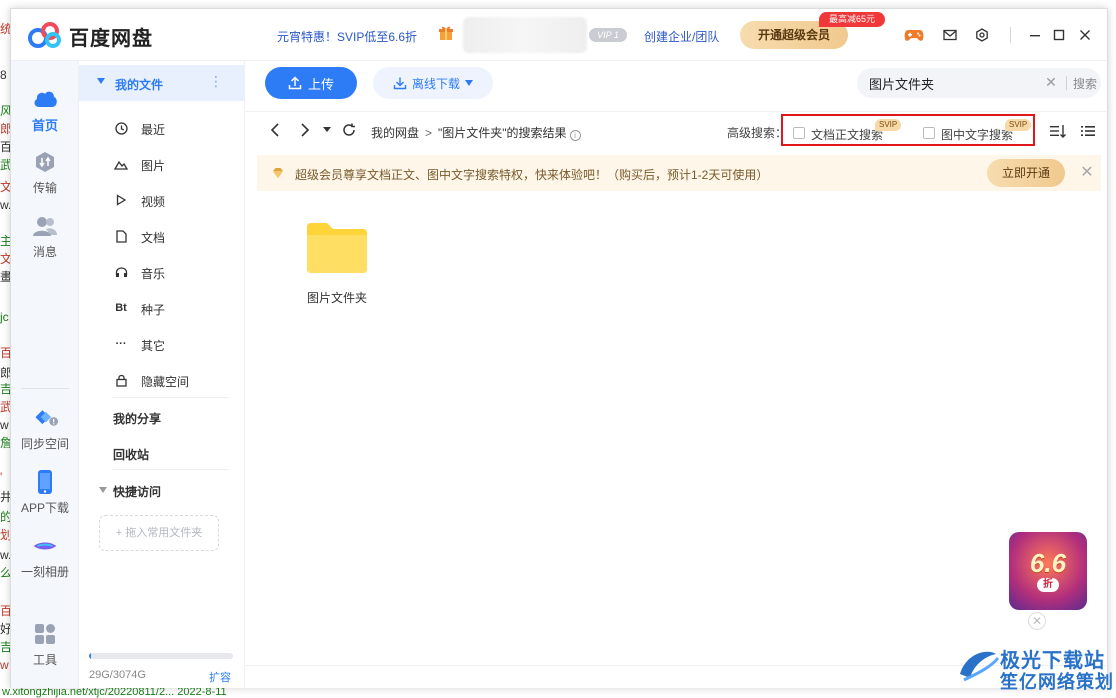  I want to click on fulltext-search-label: 文档正文搜索, so click(847, 135).